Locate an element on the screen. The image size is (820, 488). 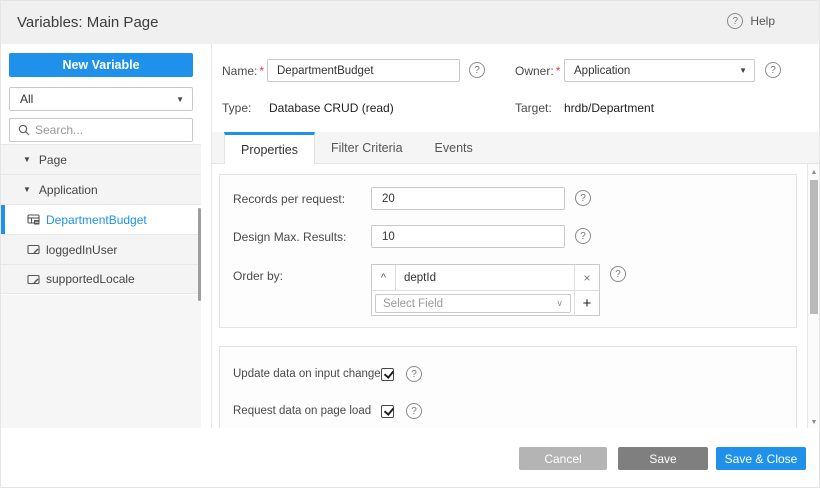
name-label: Name: * is located at coordinates (243, 71).